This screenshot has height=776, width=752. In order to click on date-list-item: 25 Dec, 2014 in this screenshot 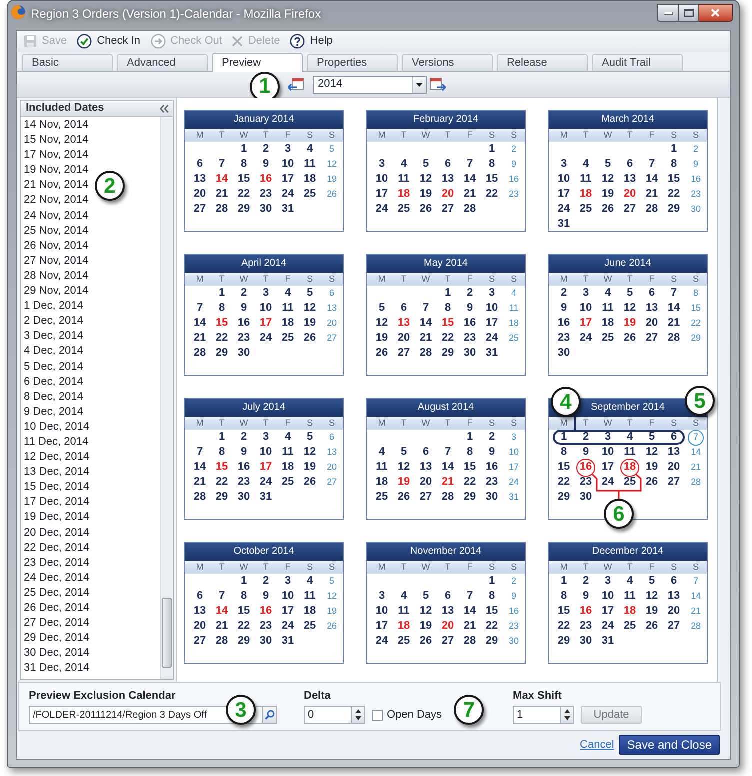, I will do `click(57, 593)`.